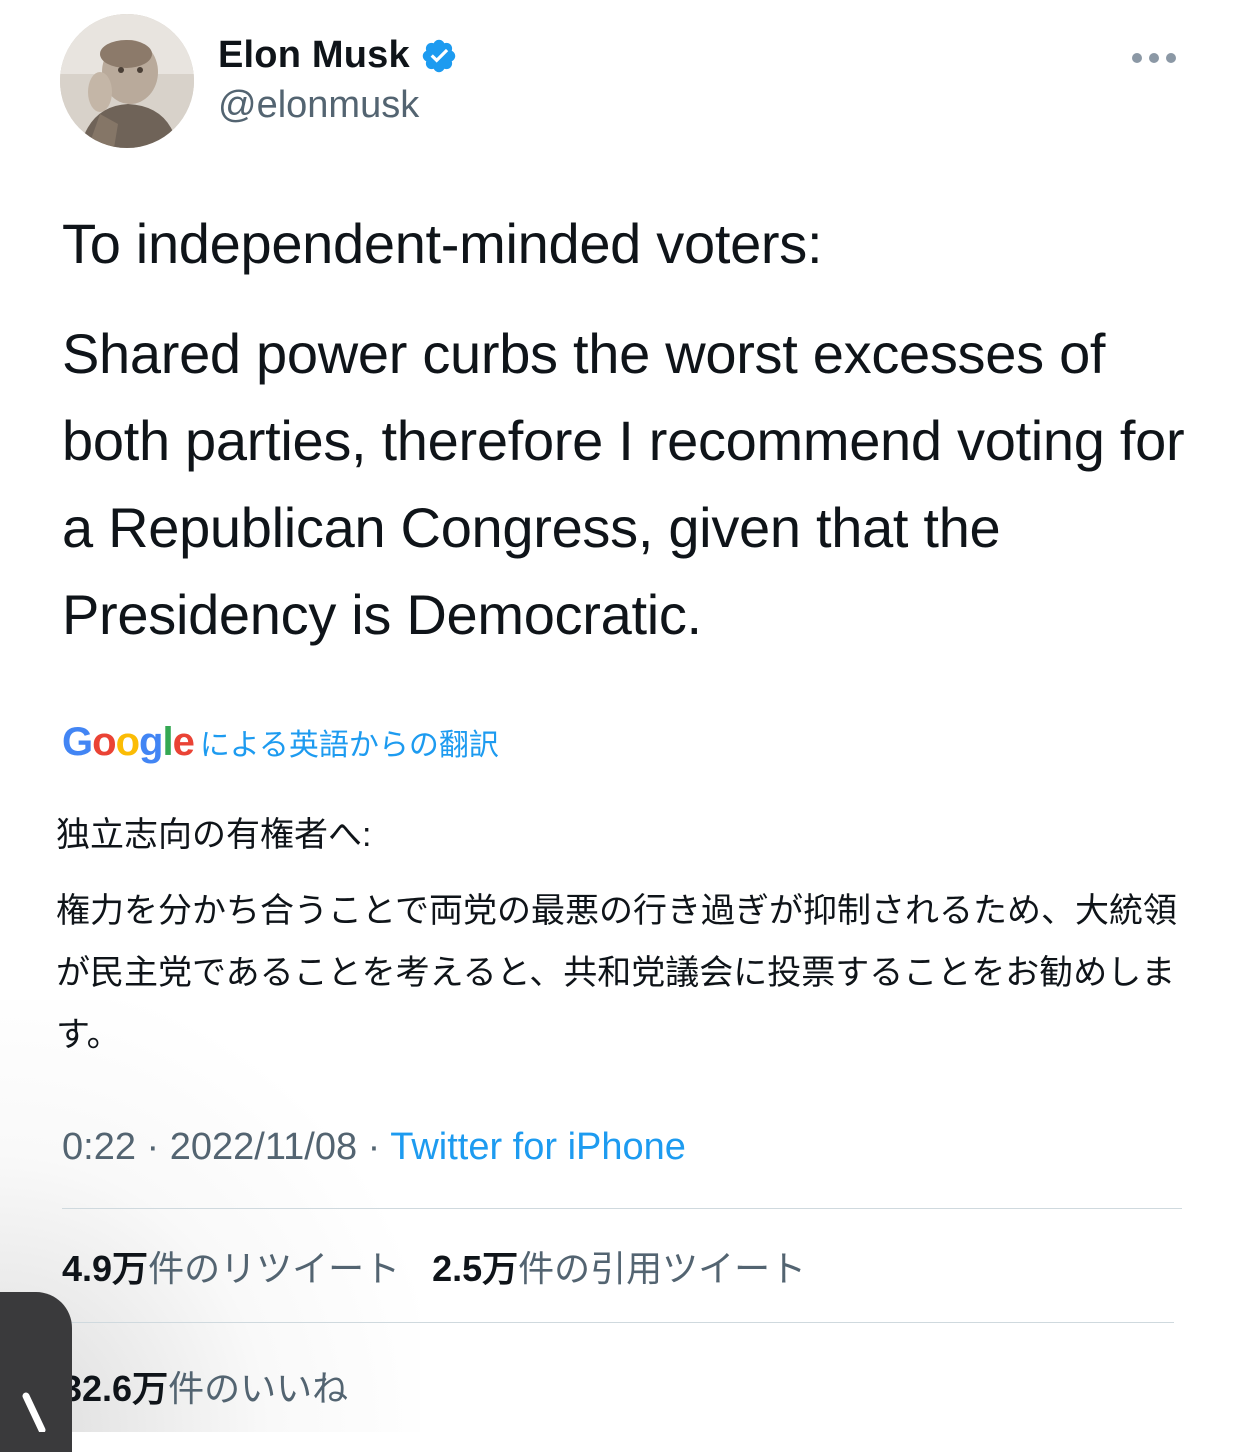 The width and height of the screenshot is (1242, 1452). What do you see at coordinates (130, 1268) in the screenshot?
I see `retweets-unit: 万` at bounding box center [130, 1268].